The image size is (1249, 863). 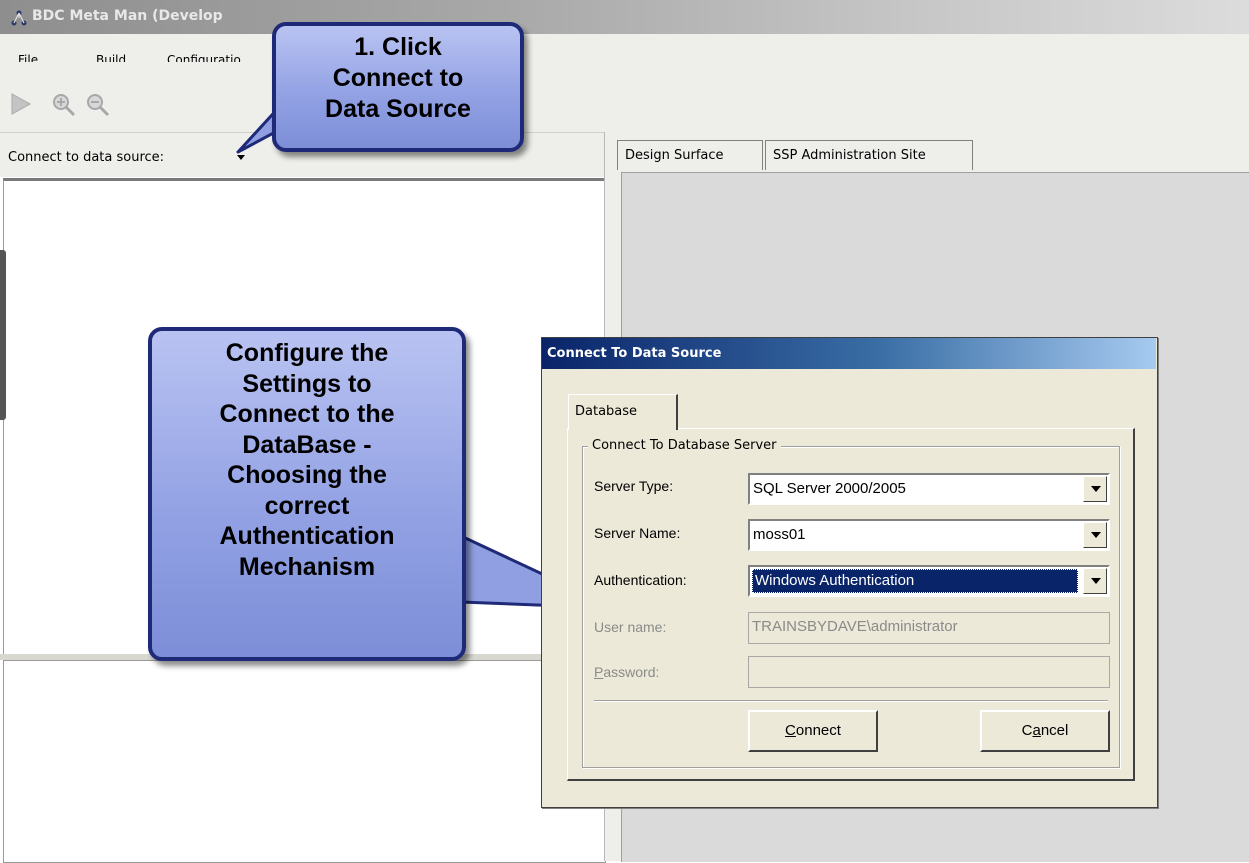 What do you see at coordinates (624, 17) in the screenshot?
I see `title-bar: BDC Meta Man (Develop` at bounding box center [624, 17].